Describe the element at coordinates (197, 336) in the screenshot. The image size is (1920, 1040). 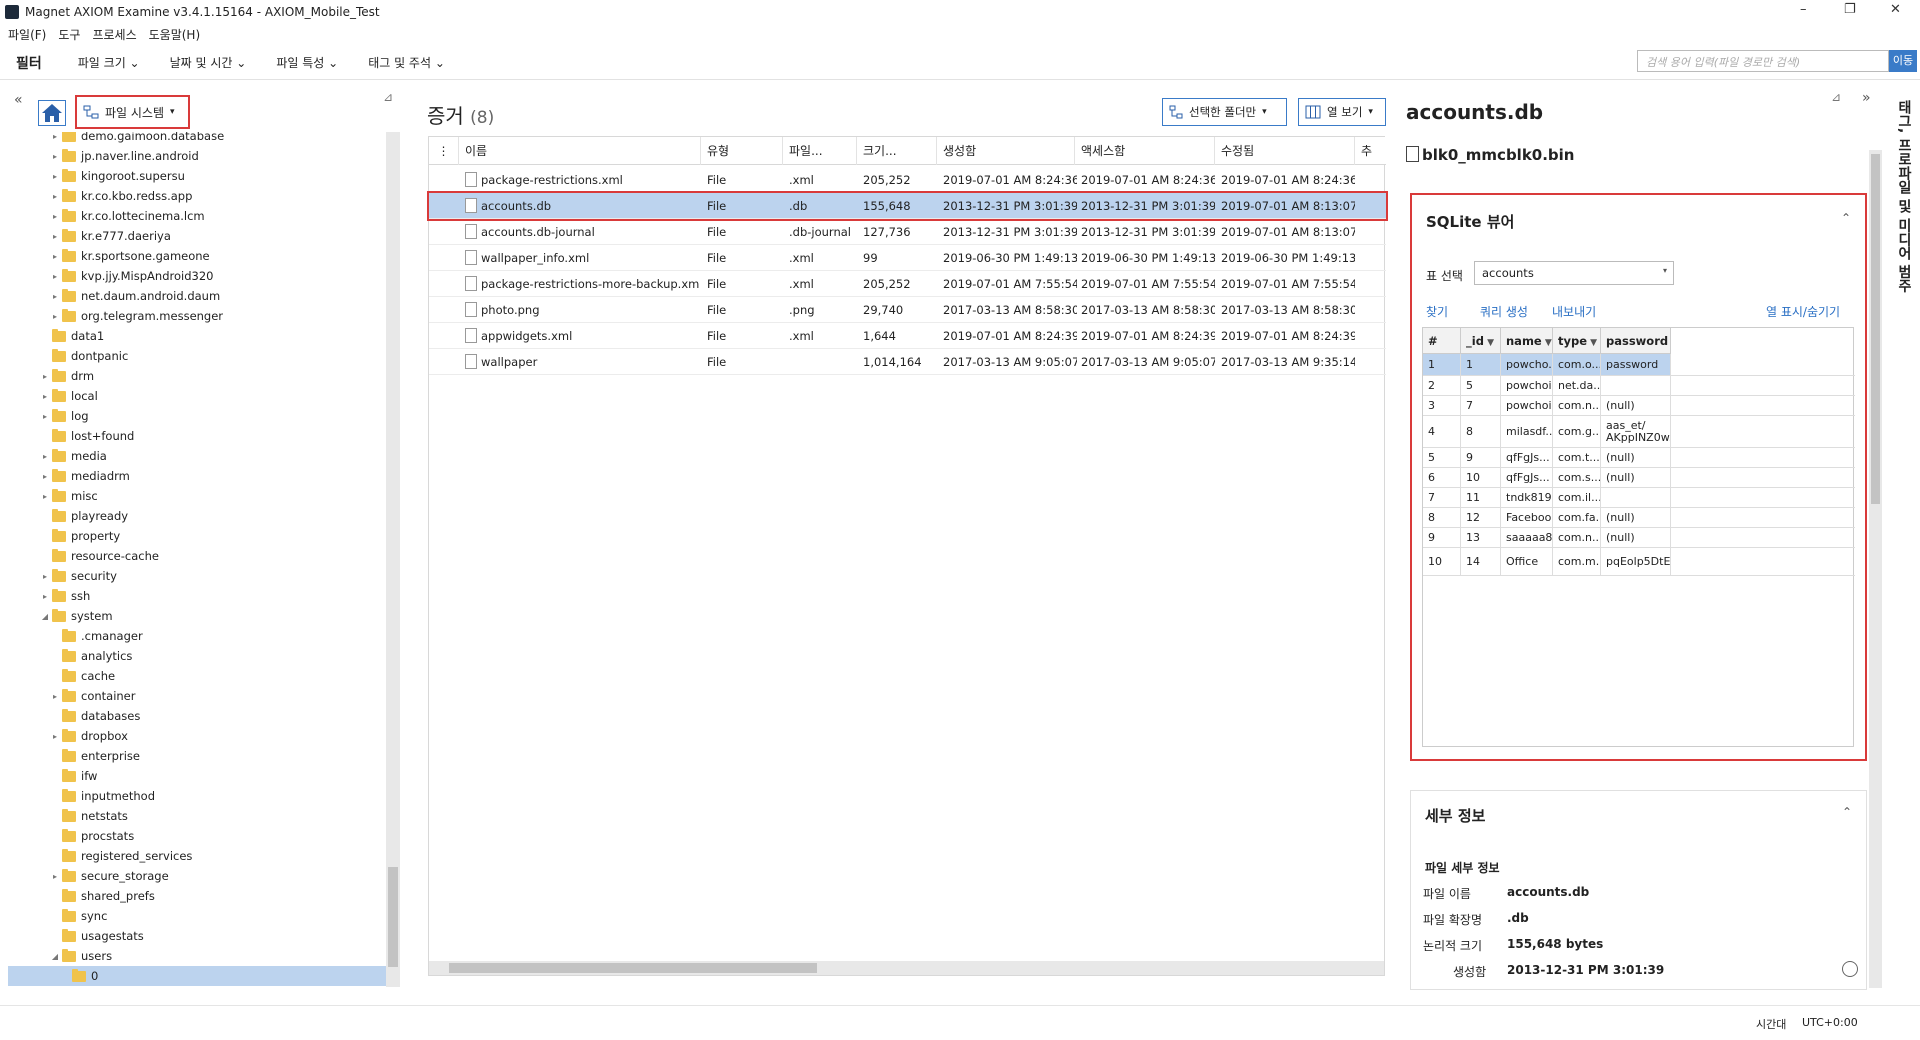
I see `tree-node: data1` at that location.